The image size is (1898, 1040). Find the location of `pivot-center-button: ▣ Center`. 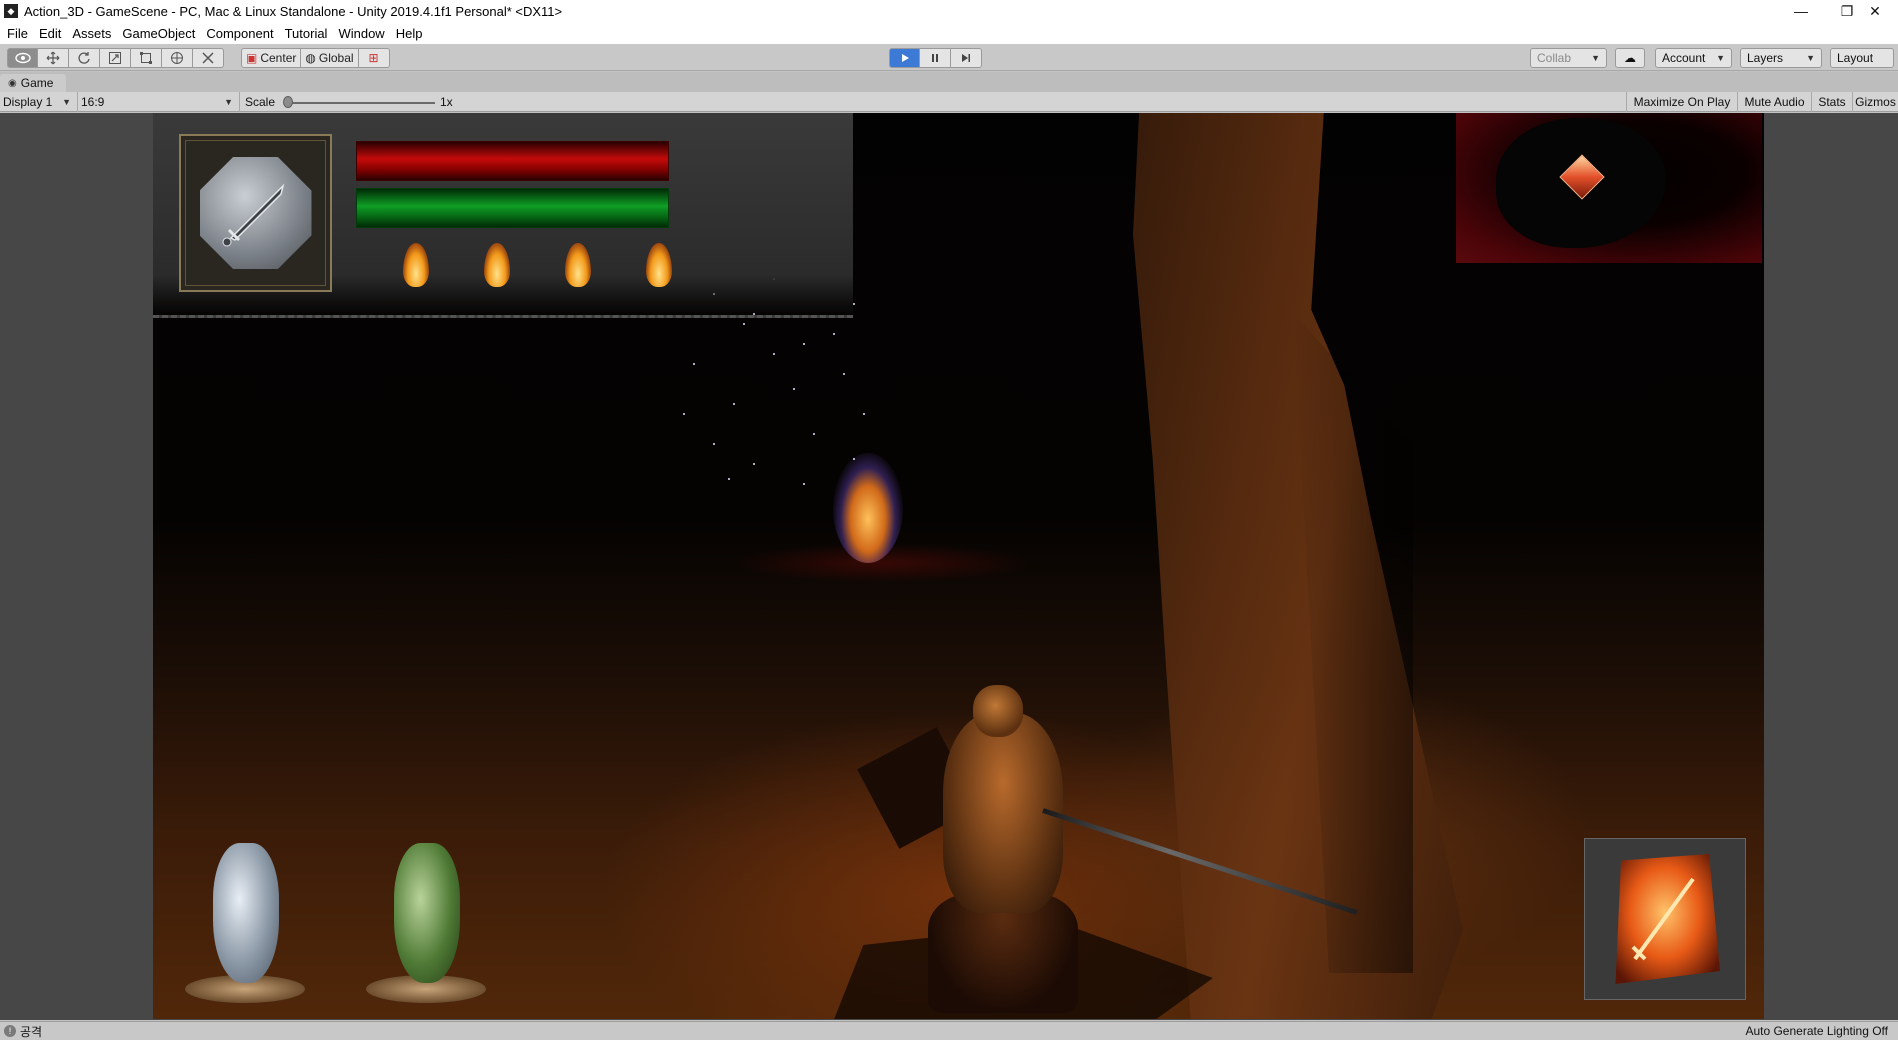

pivot-center-button: ▣ Center is located at coordinates (271, 58).